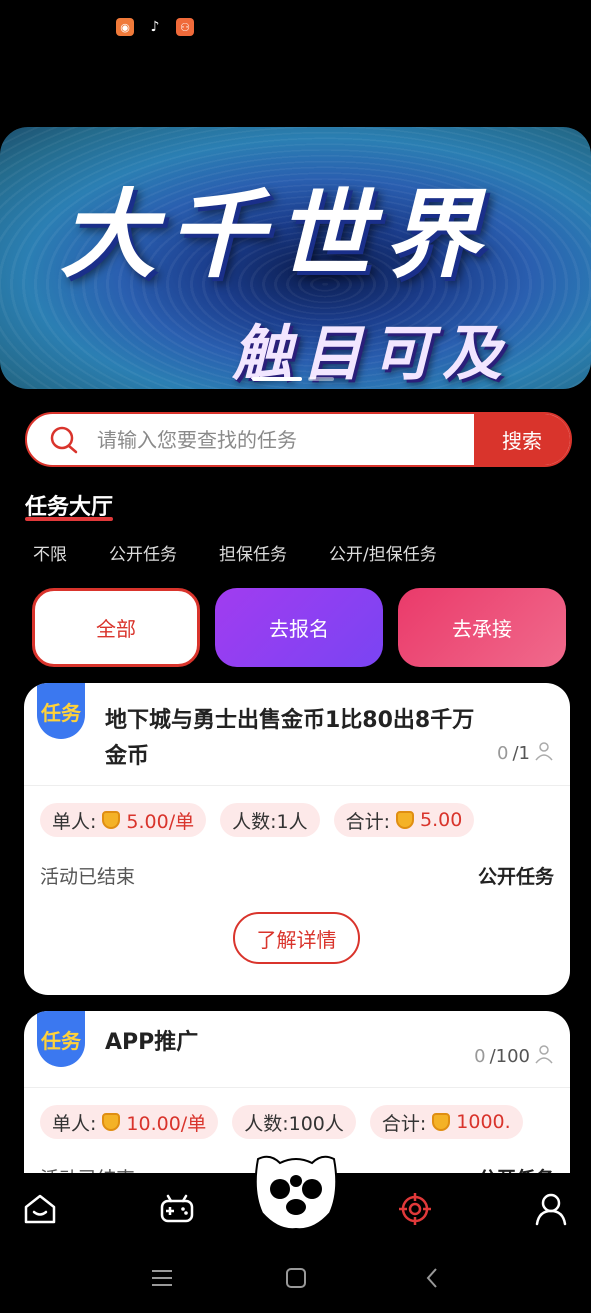 The height and width of the screenshot is (1313, 591). I want to click on total-value: 1000., so click(483, 1122).